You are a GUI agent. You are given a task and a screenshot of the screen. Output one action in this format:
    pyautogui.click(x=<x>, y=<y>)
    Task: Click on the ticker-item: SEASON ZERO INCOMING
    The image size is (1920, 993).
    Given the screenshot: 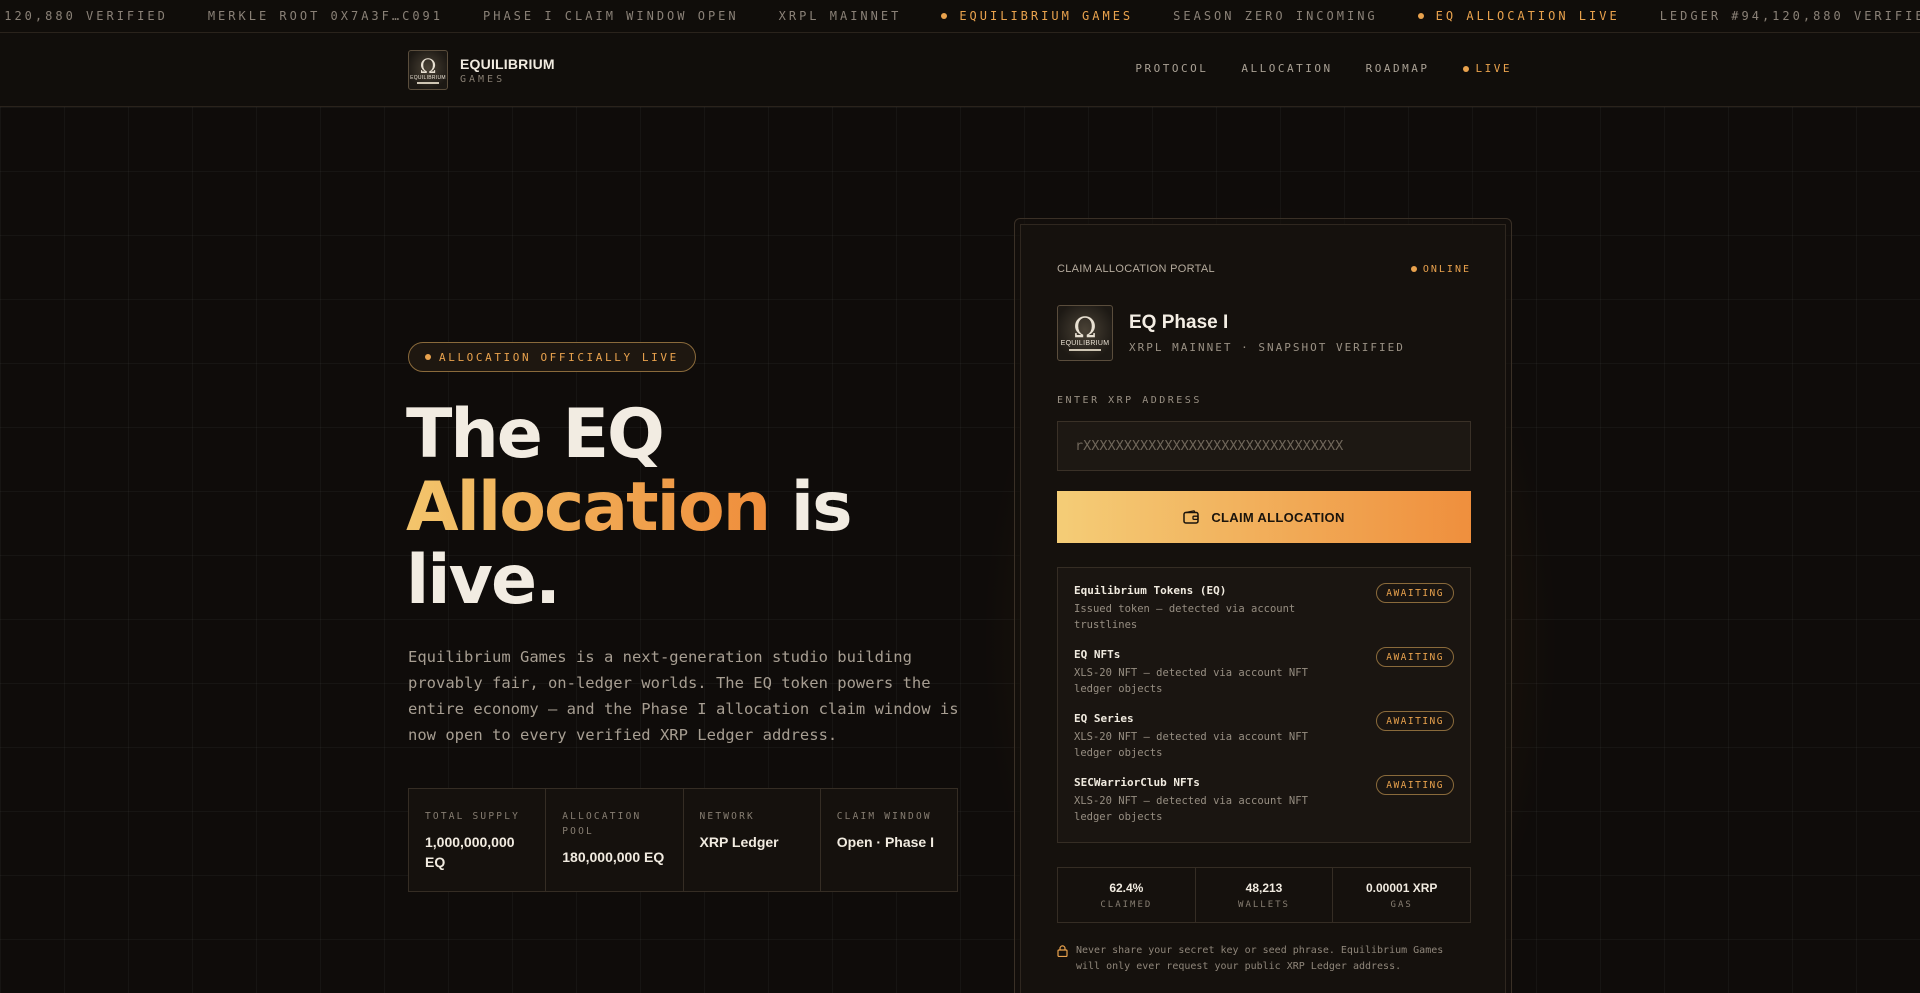 What is the action you would take?
    pyautogui.click(x=1275, y=16)
    